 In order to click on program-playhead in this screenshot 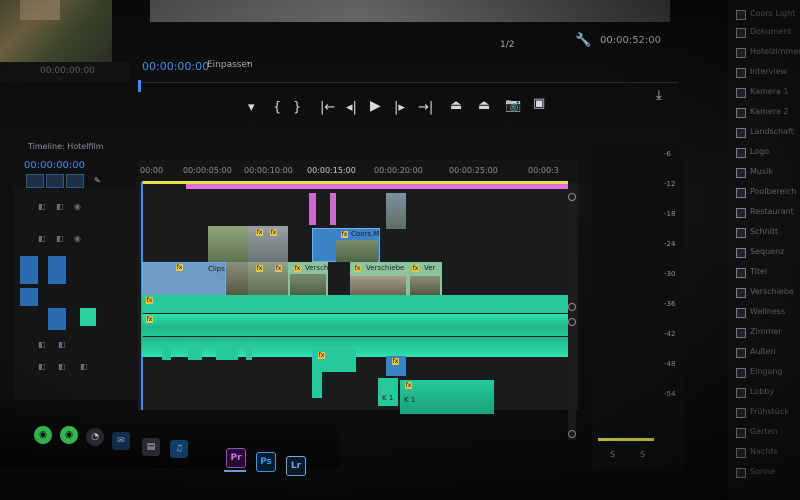, I will do `click(139, 86)`.